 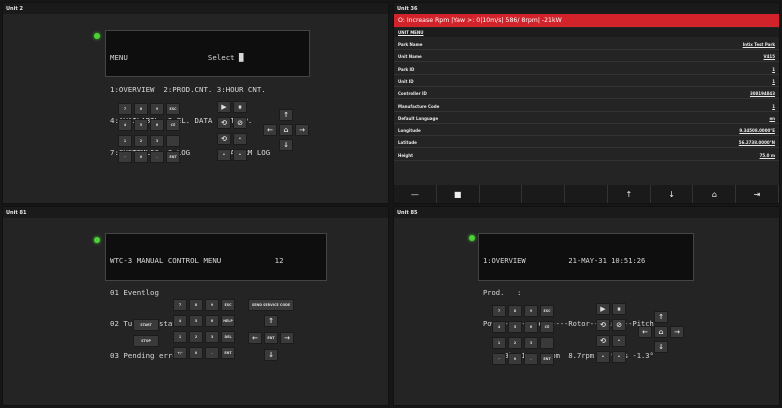 I want to click on row-value-link: V415, so click(x=769, y=56).